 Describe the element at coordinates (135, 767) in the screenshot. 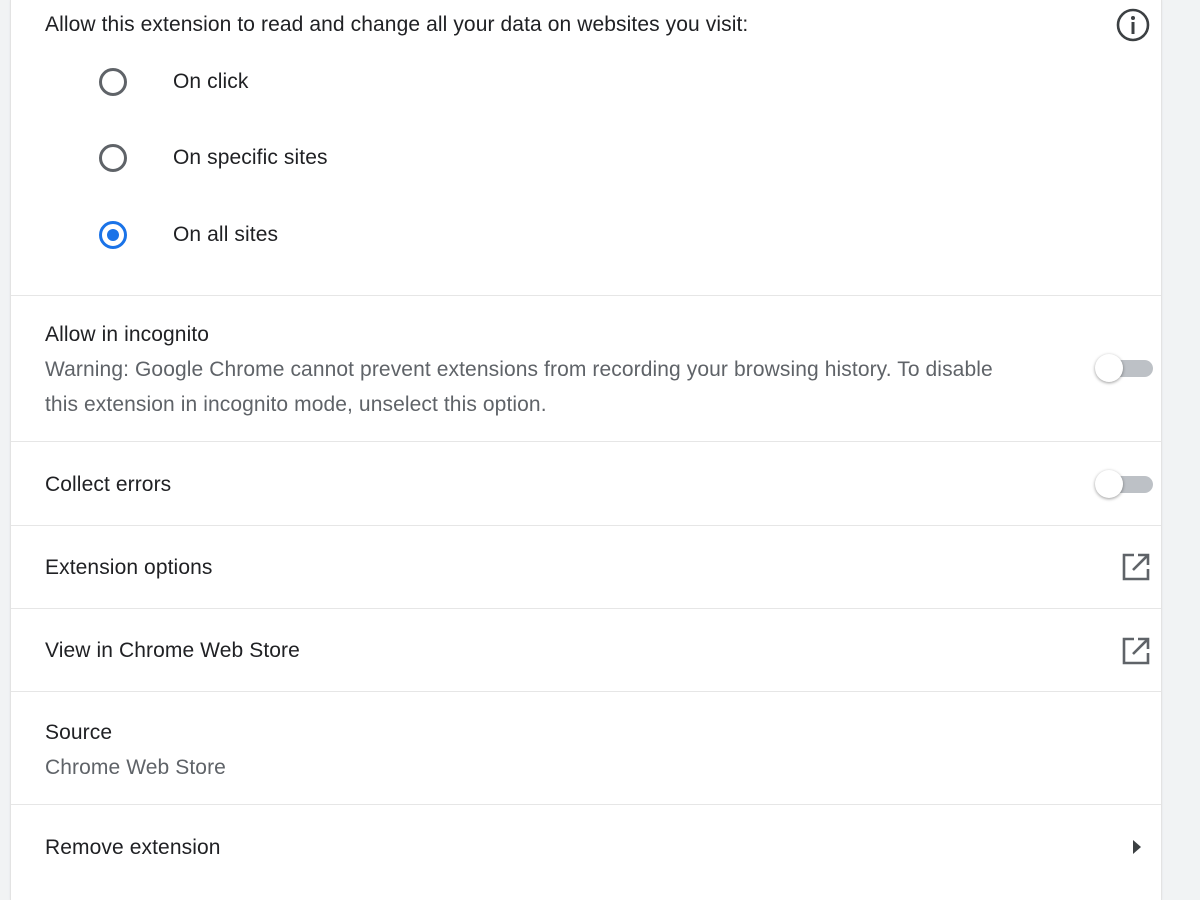

I see `source-value: Chrome Web Store` at that location.